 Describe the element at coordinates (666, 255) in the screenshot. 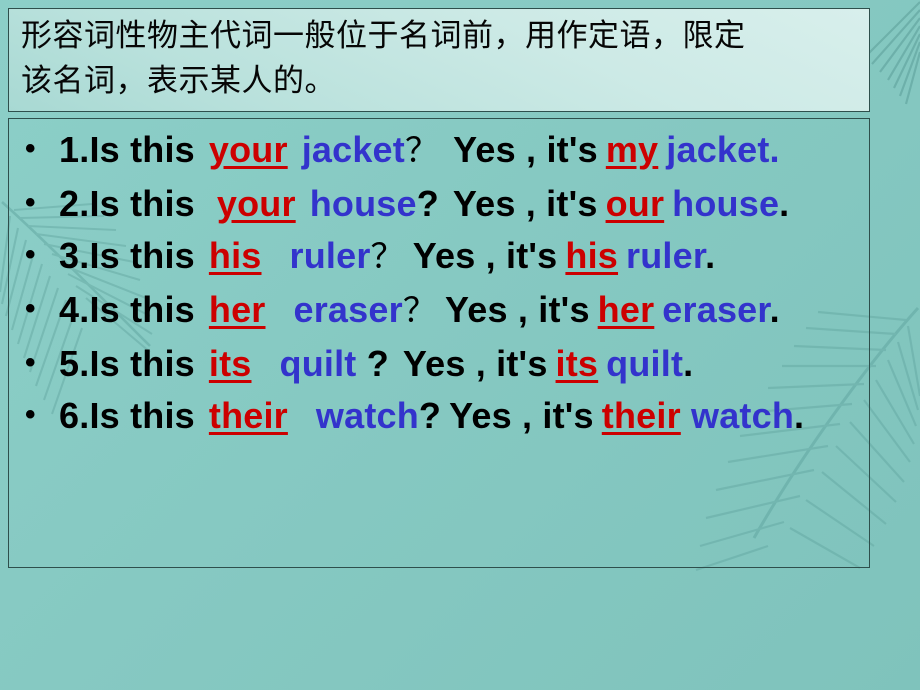

I see `noun-answer: ruler` at that location.